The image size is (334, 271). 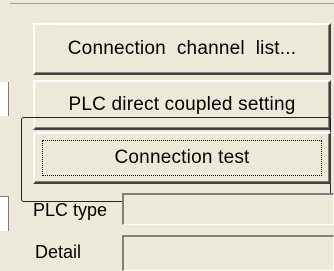 I want to click on plc-direct-coupled-setting-label: PLC direct coupled setting, so click(x=182, y=104).